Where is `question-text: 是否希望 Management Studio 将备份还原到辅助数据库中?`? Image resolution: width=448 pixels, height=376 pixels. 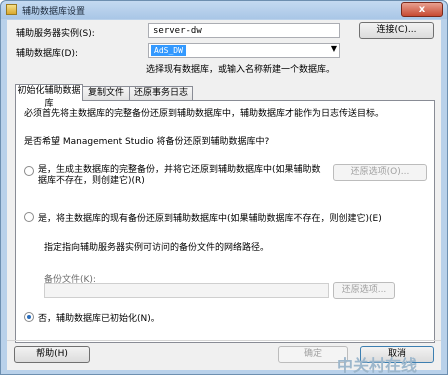
question-text: 是否希望 Management Studio 将备份还原到辅助数据库中? is located at coordinates (147, 142).